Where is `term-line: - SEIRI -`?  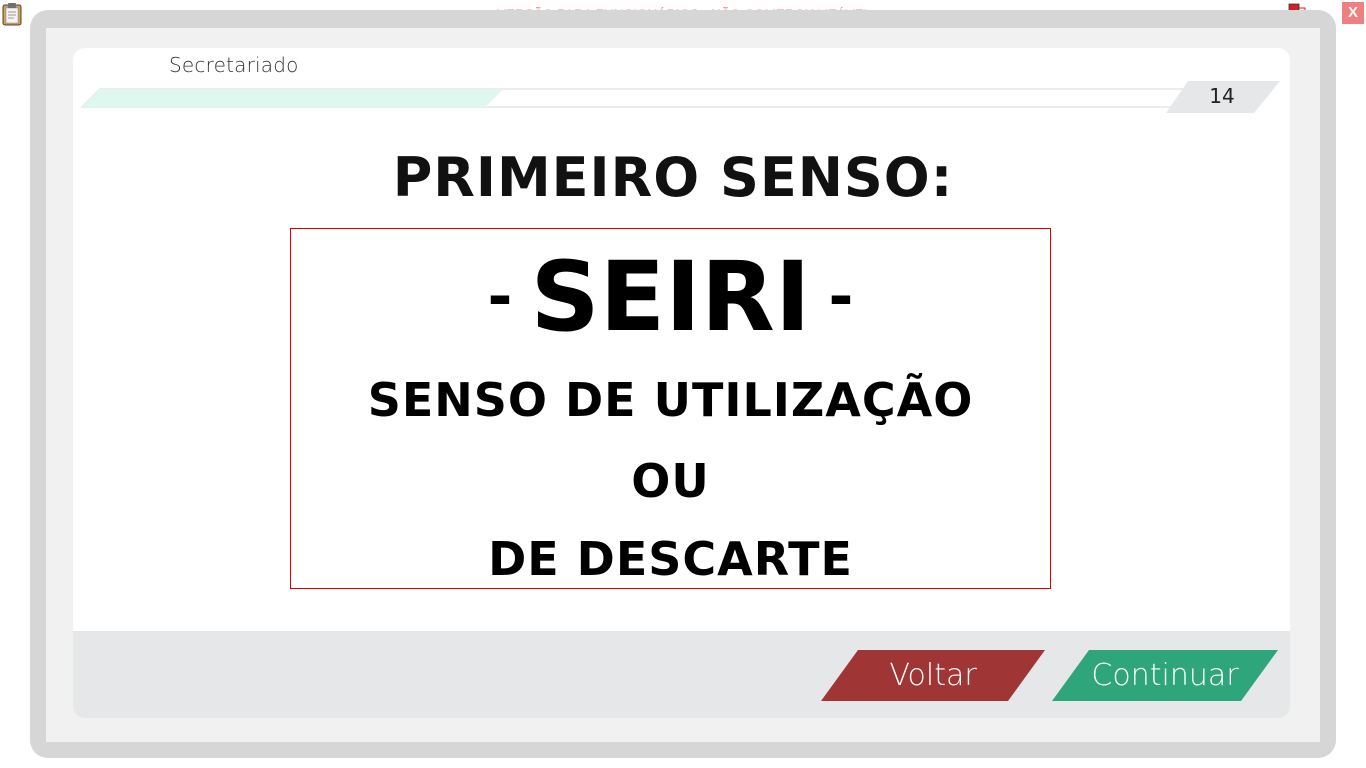
term-line: - SEIRI - is located at coordinates (670, 297).